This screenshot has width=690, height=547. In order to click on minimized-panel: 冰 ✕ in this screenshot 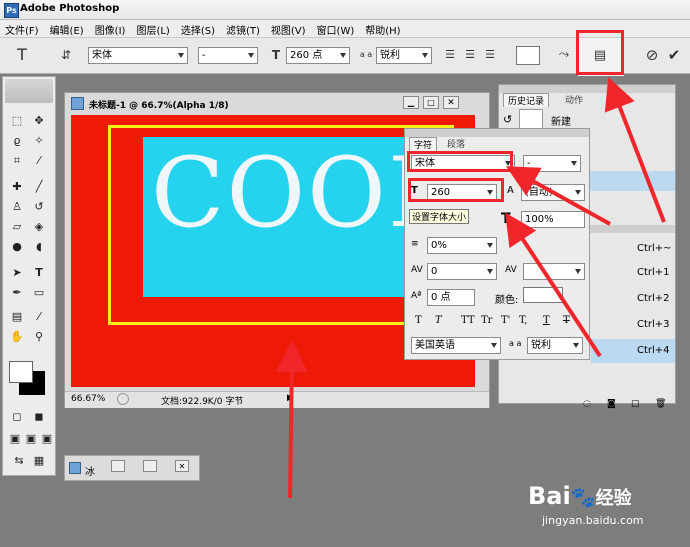, I will do `click(132, 468)`.